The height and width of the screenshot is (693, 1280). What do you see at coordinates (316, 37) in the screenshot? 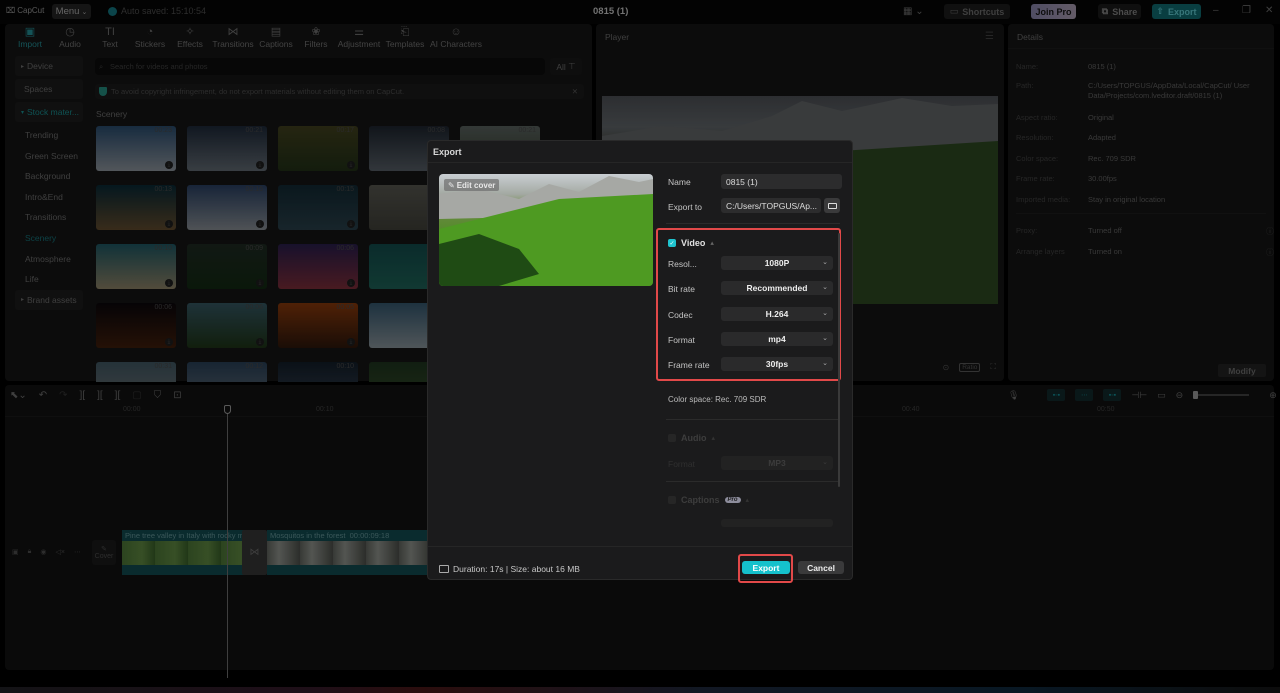
I see `tab-filters: ❀ Filters` at bounding box center [316, 37].